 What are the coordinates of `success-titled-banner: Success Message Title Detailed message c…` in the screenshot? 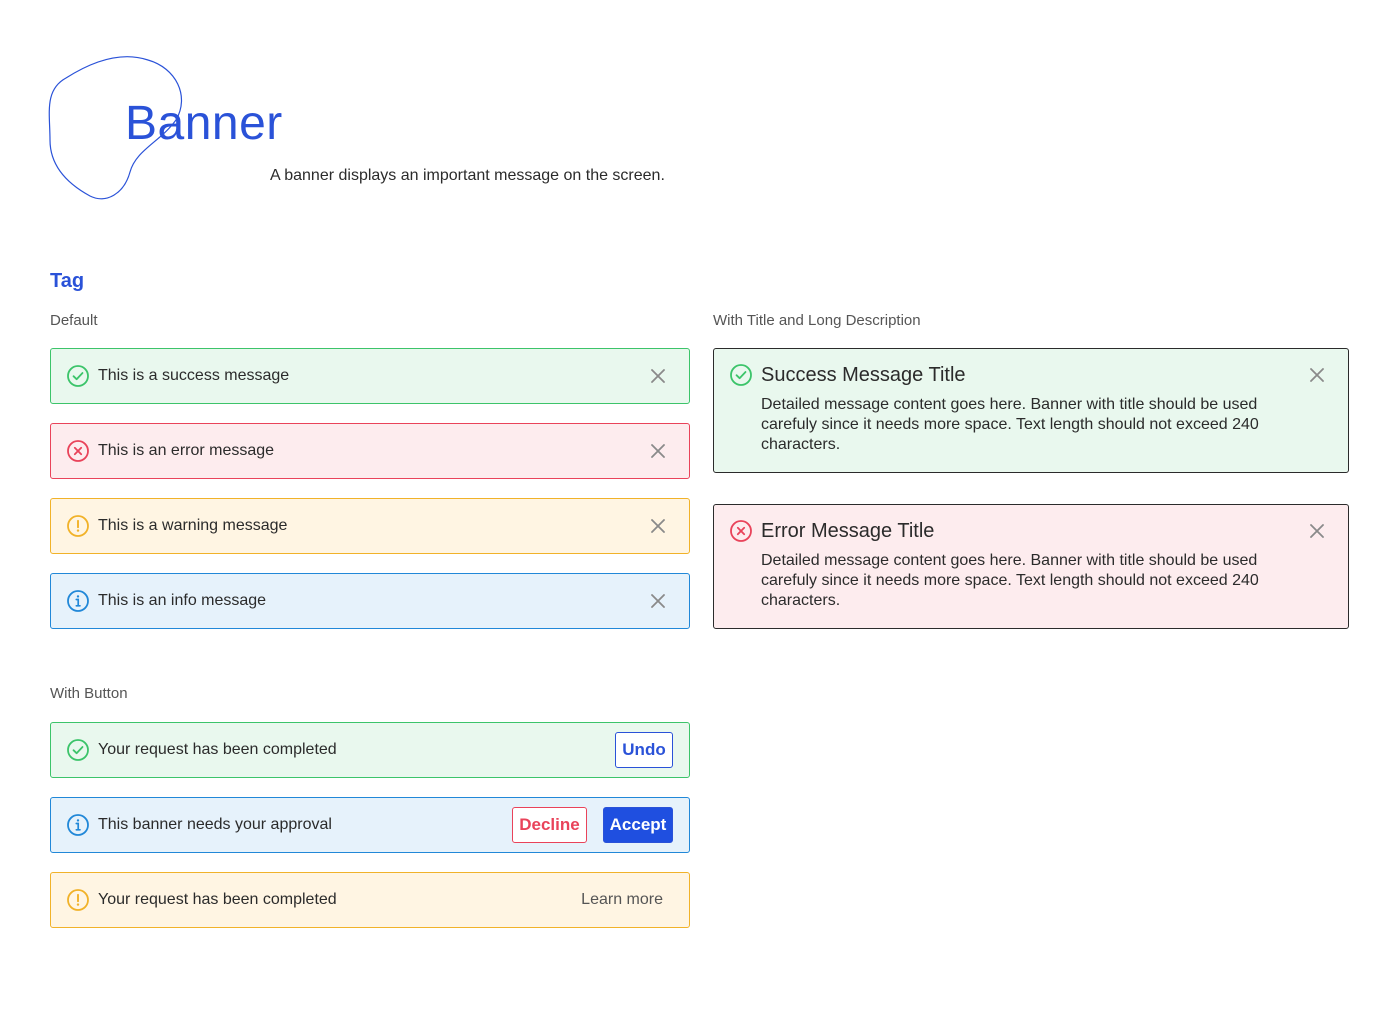 It's located at (1031, 410).